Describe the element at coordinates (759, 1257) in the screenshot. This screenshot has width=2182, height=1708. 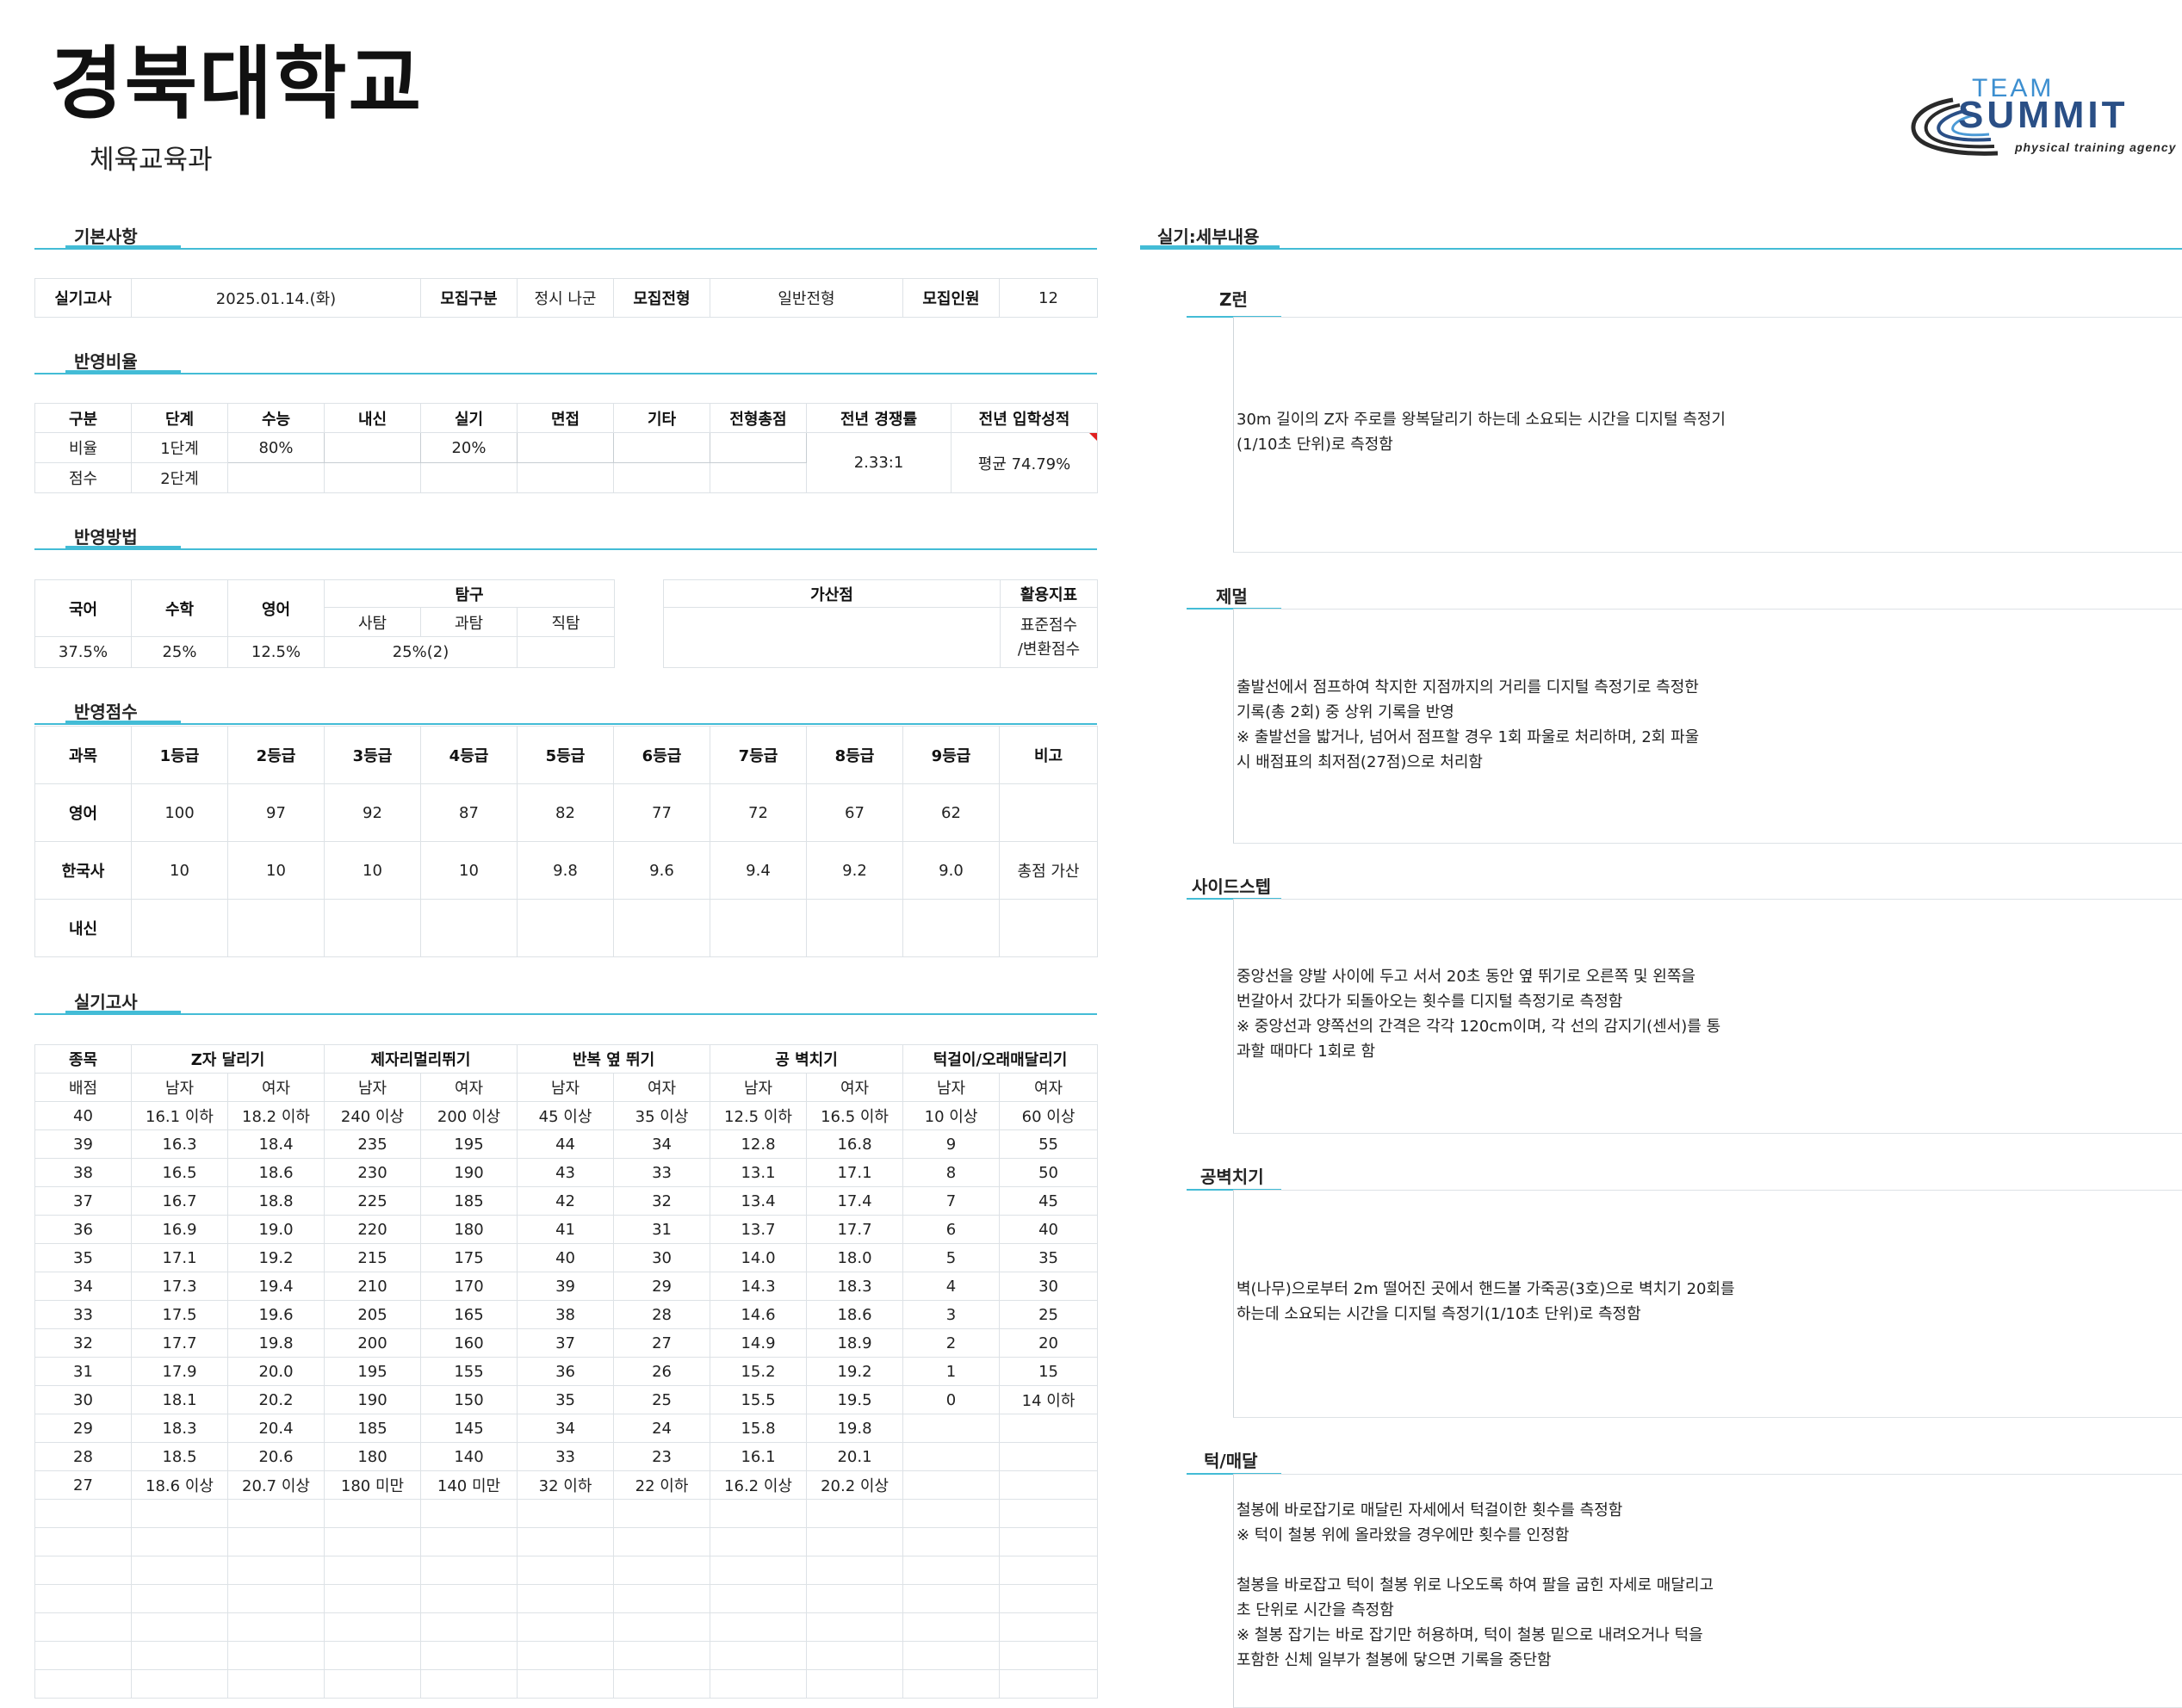
I see `record-cell: 14.0` at that location.